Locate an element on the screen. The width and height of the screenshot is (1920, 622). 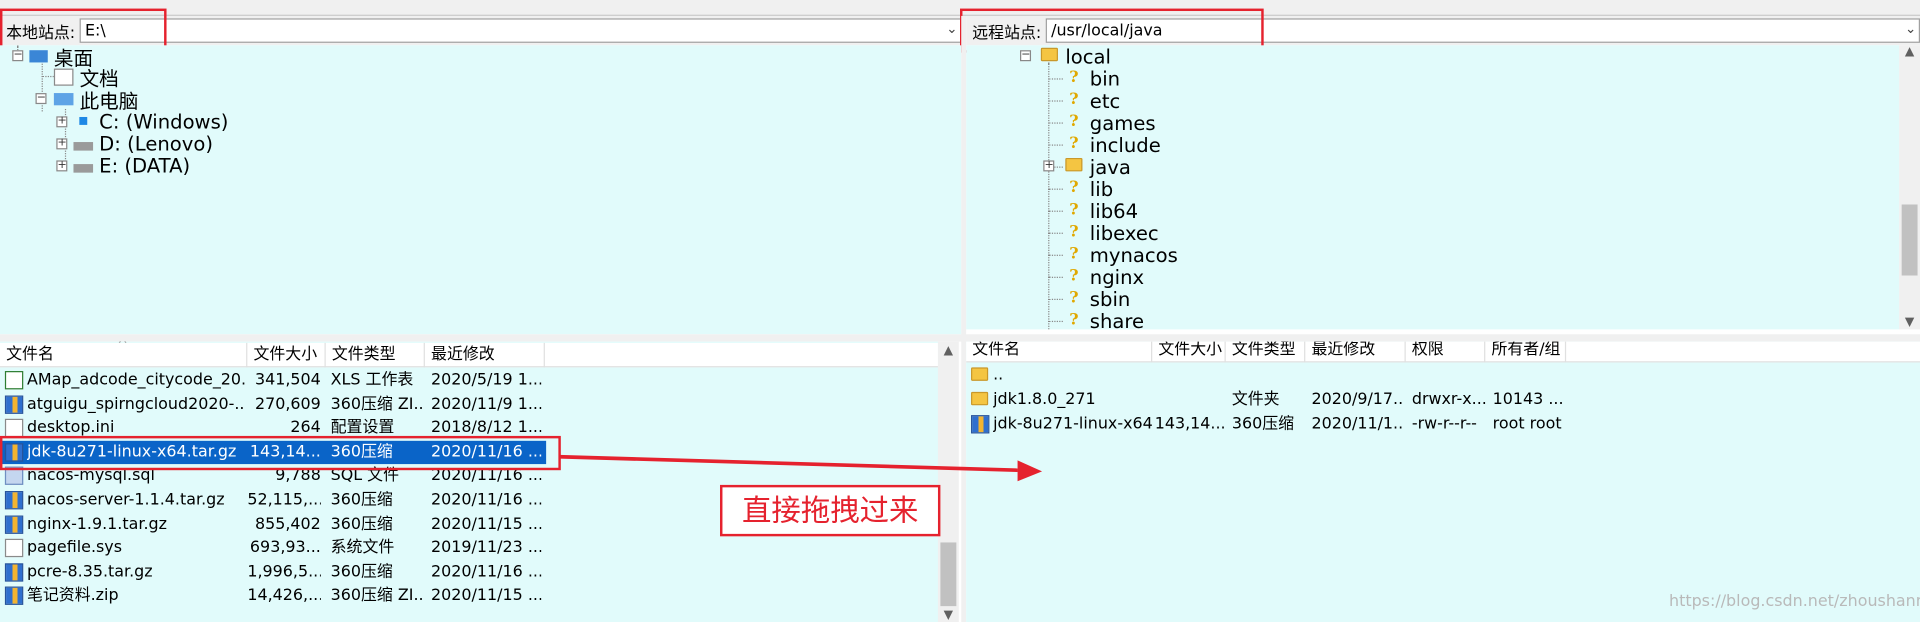
windows-drive-icon: ▪ is located at coordinates (83, 120).